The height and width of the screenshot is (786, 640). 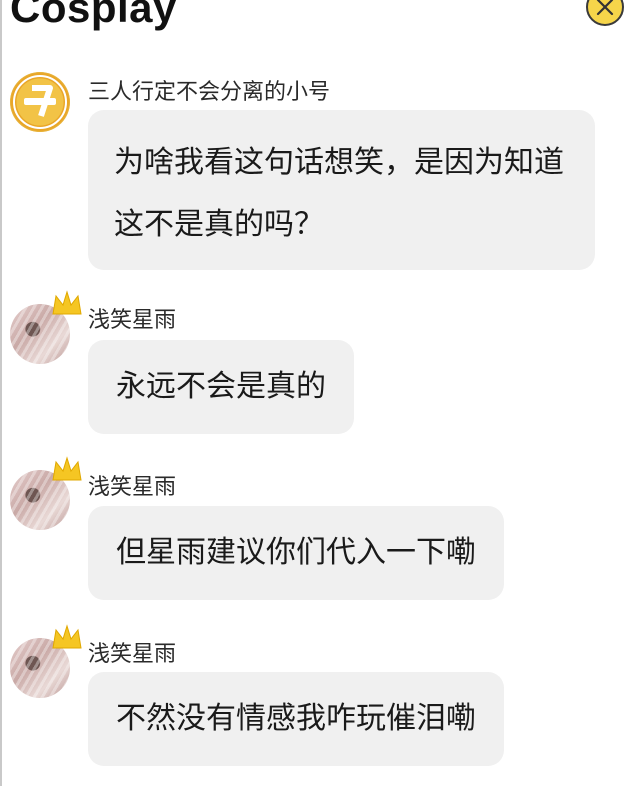 I want to click on page-title: Cosplay, so click(x=93, y=15).